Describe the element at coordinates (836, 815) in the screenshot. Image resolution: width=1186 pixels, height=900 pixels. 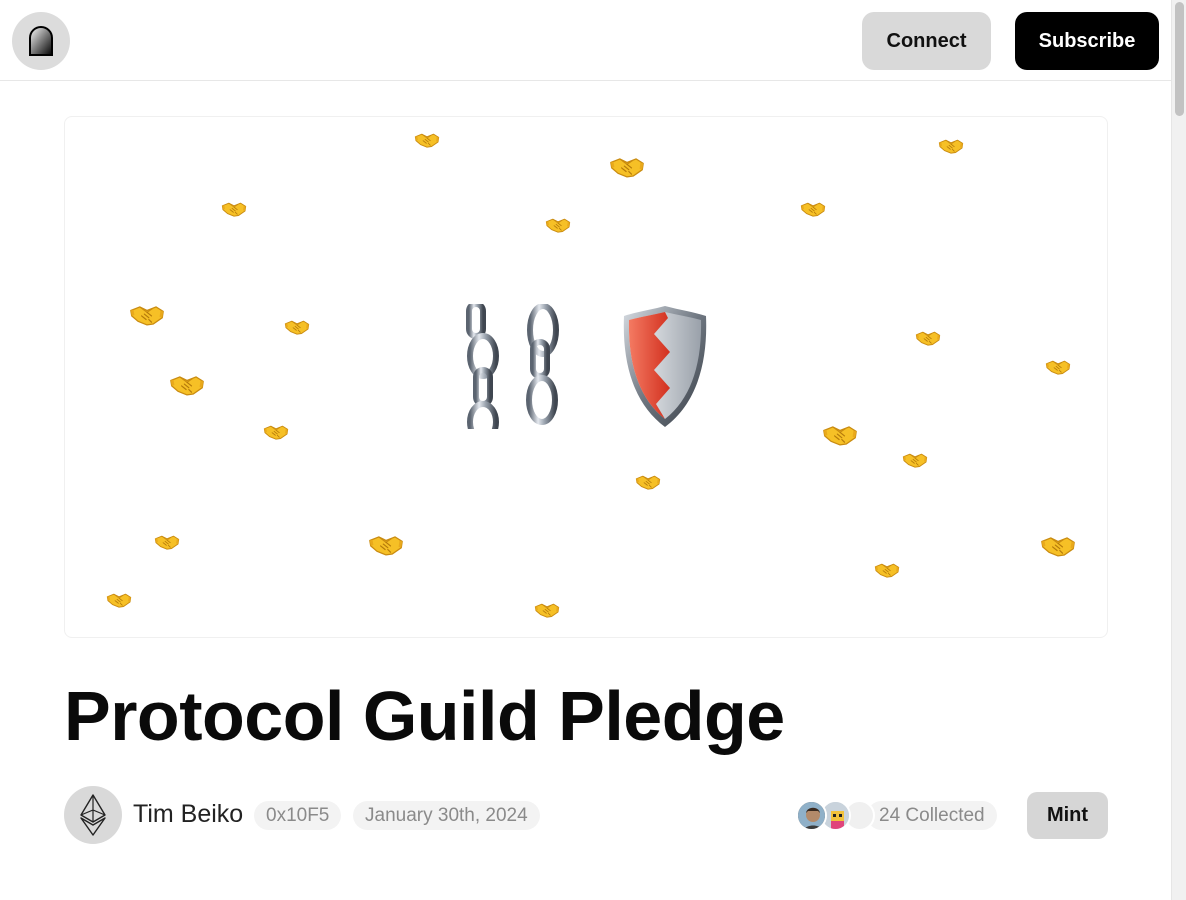
I see `collector-avatars` at that location.